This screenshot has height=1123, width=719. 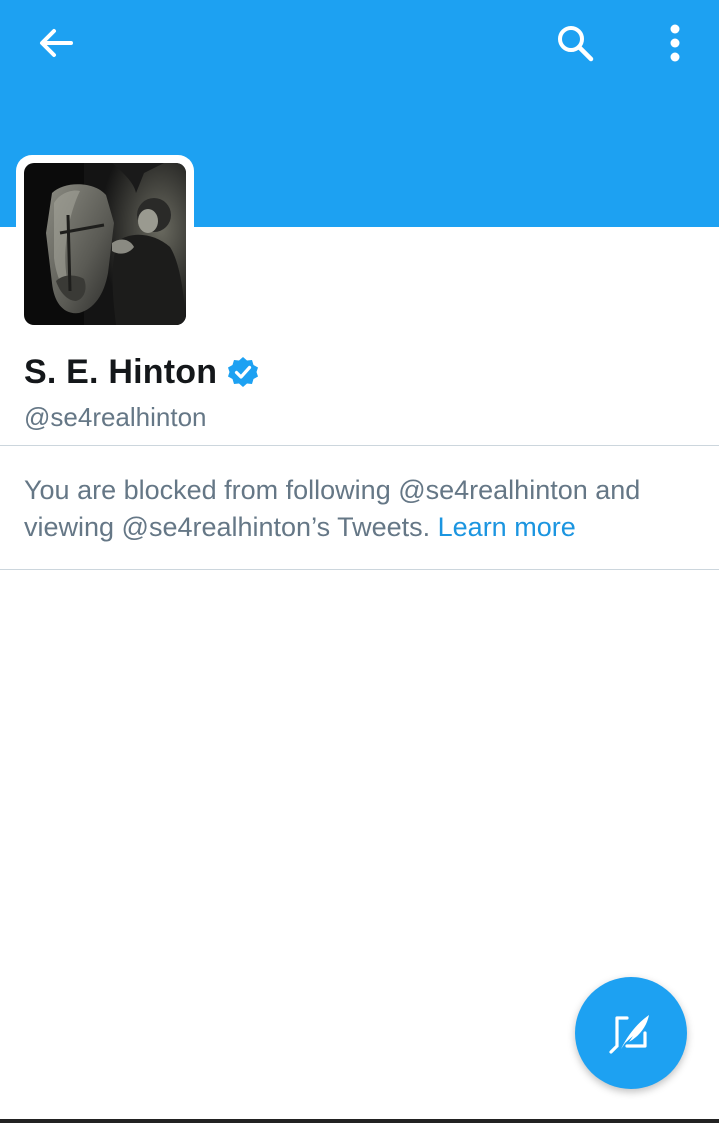 I want to click on avatar-image, so click(x=105, y=244).